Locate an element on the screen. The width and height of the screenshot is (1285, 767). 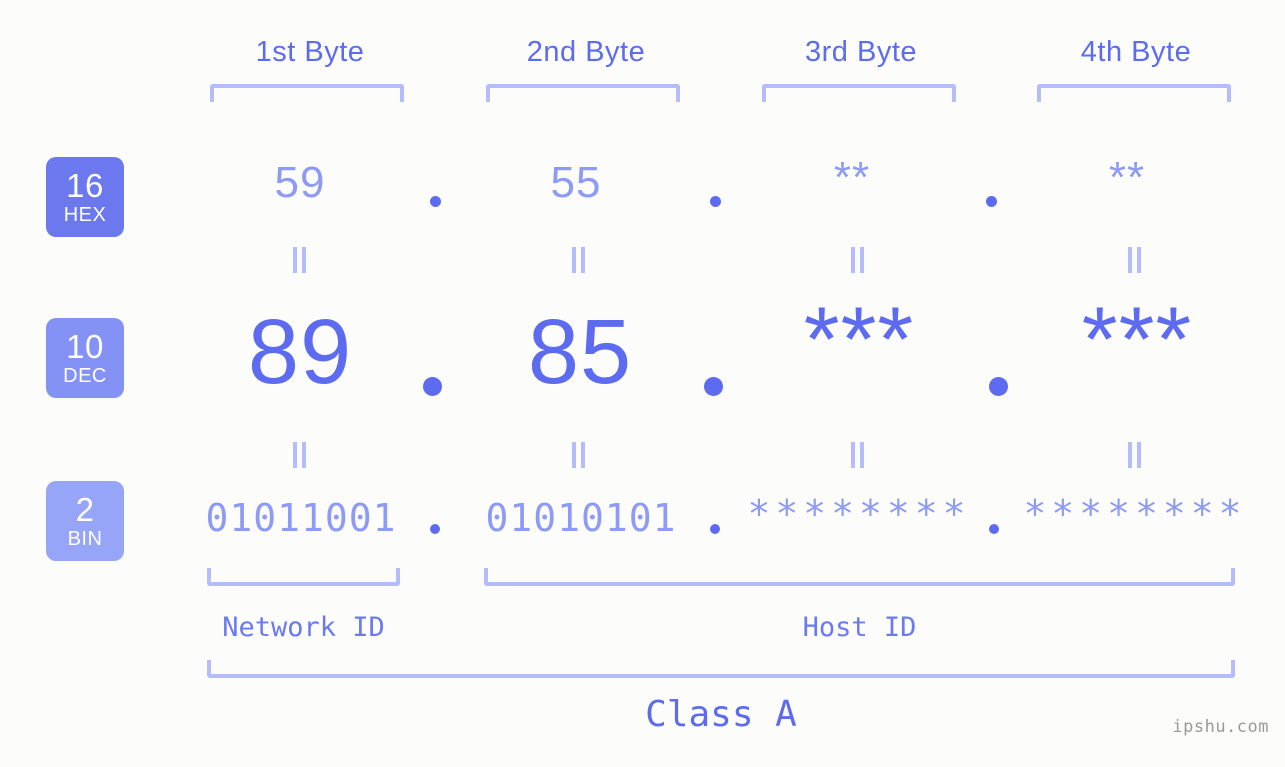
network-id-label: Network ID is located at coordinates (303, 627).